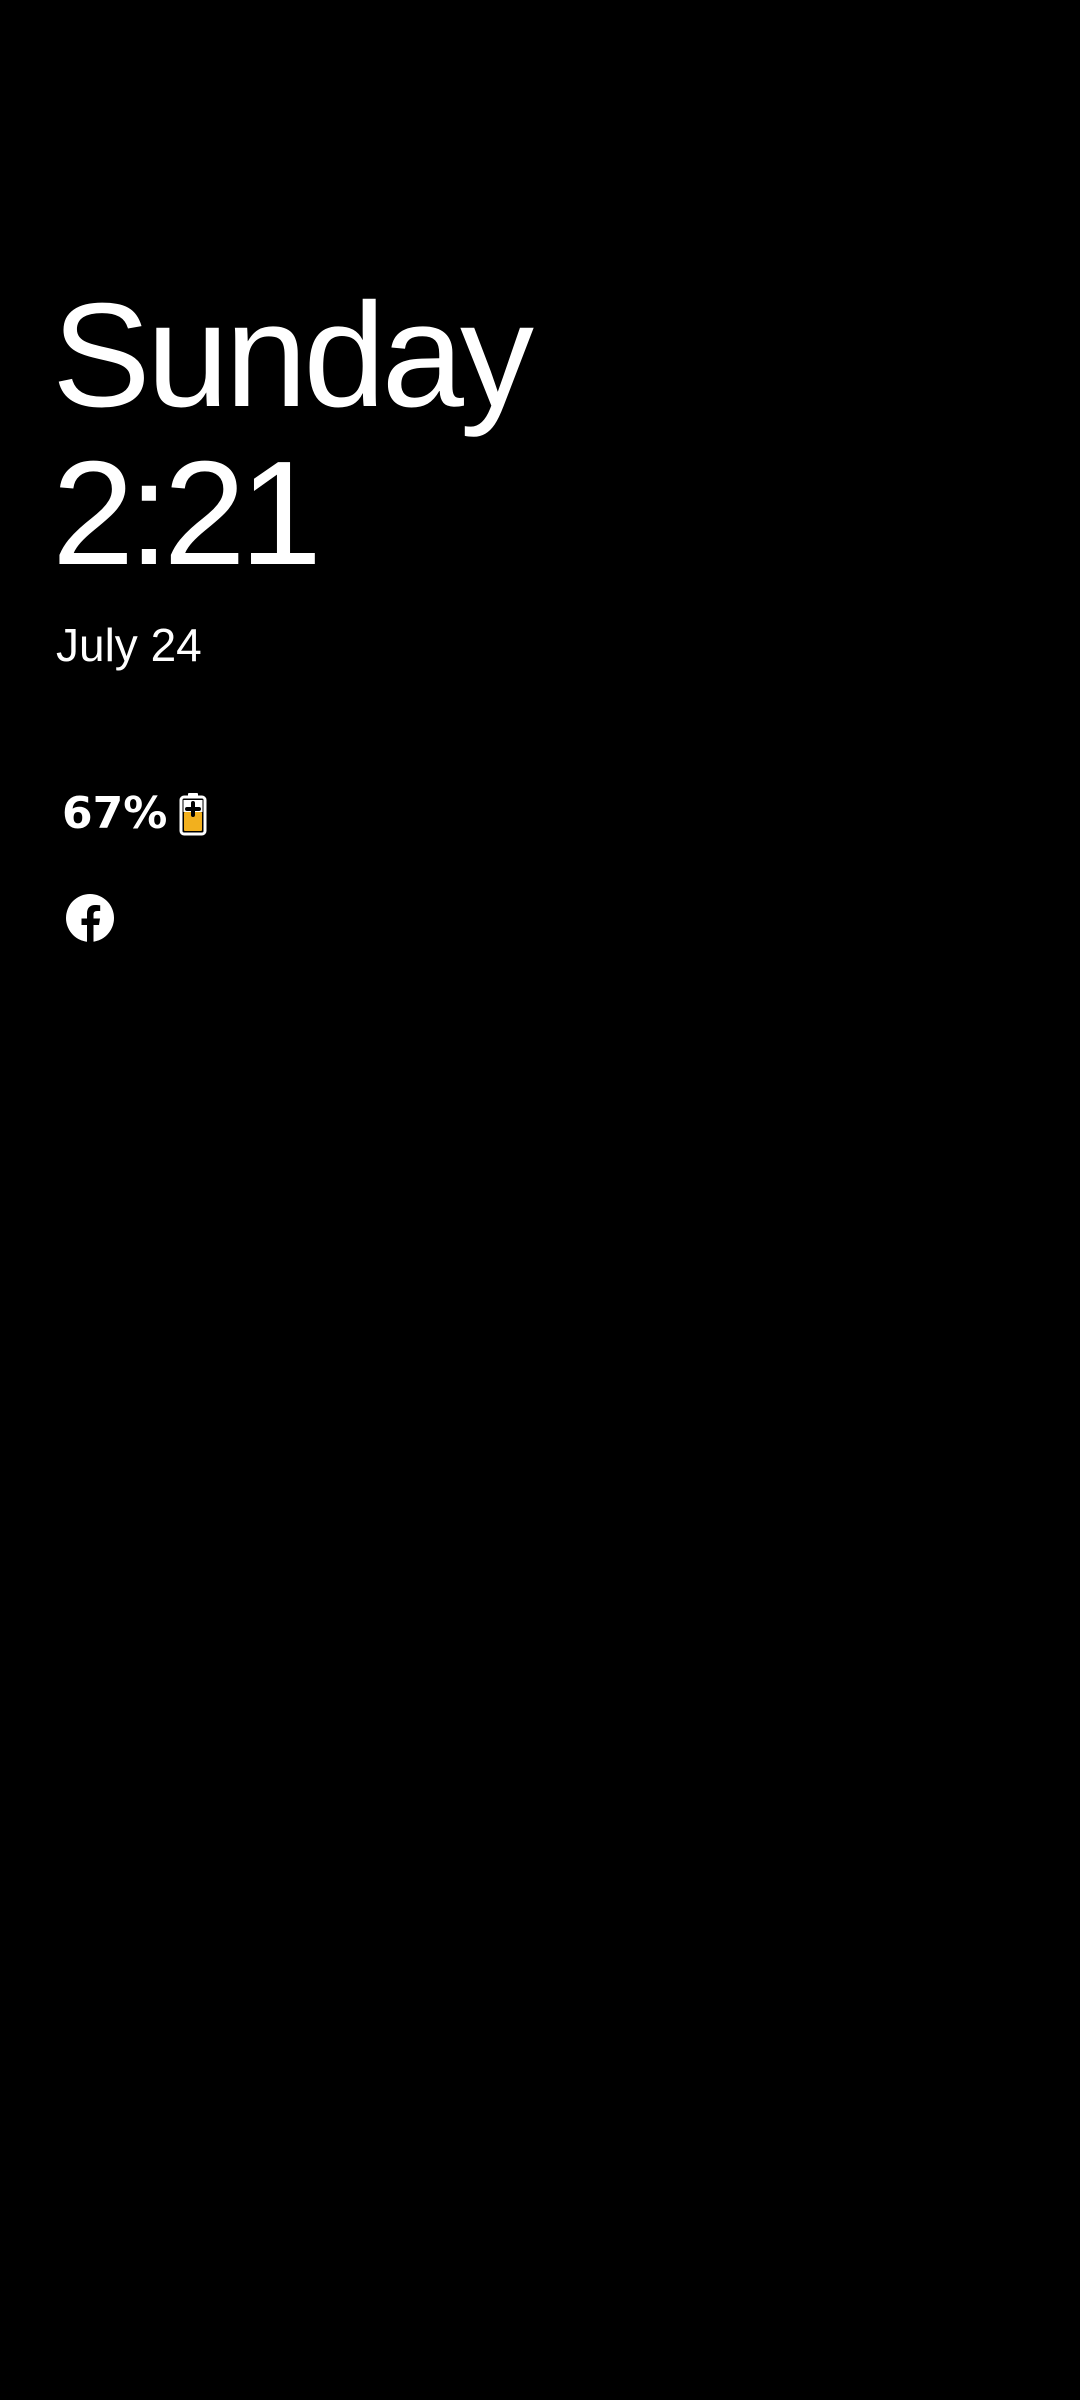  I want to click on date-label: July 24, so click(129, 645).